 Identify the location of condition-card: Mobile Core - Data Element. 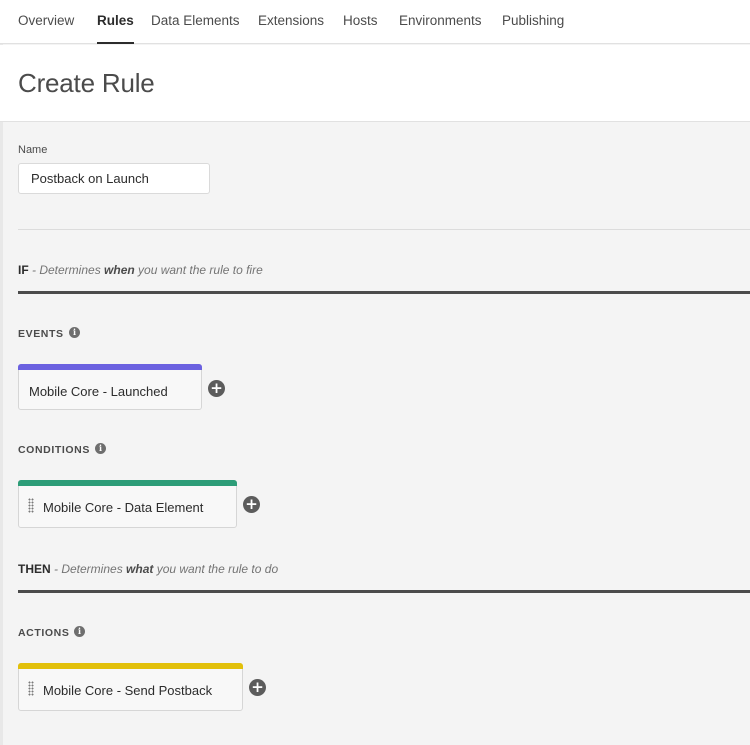
(127, 504).